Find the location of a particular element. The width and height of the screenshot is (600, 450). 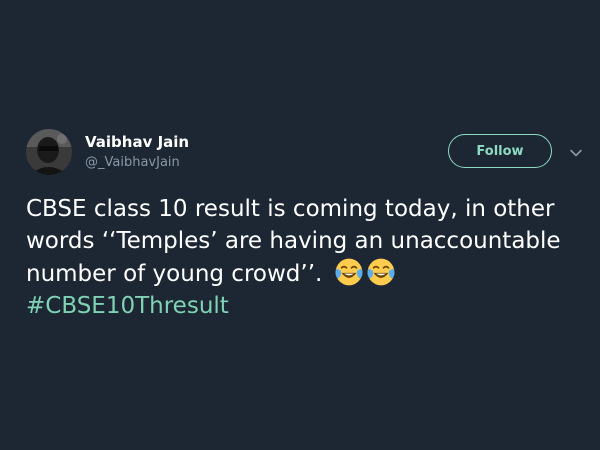

follow-button-label: Follow is located at coordinates (500, 151).